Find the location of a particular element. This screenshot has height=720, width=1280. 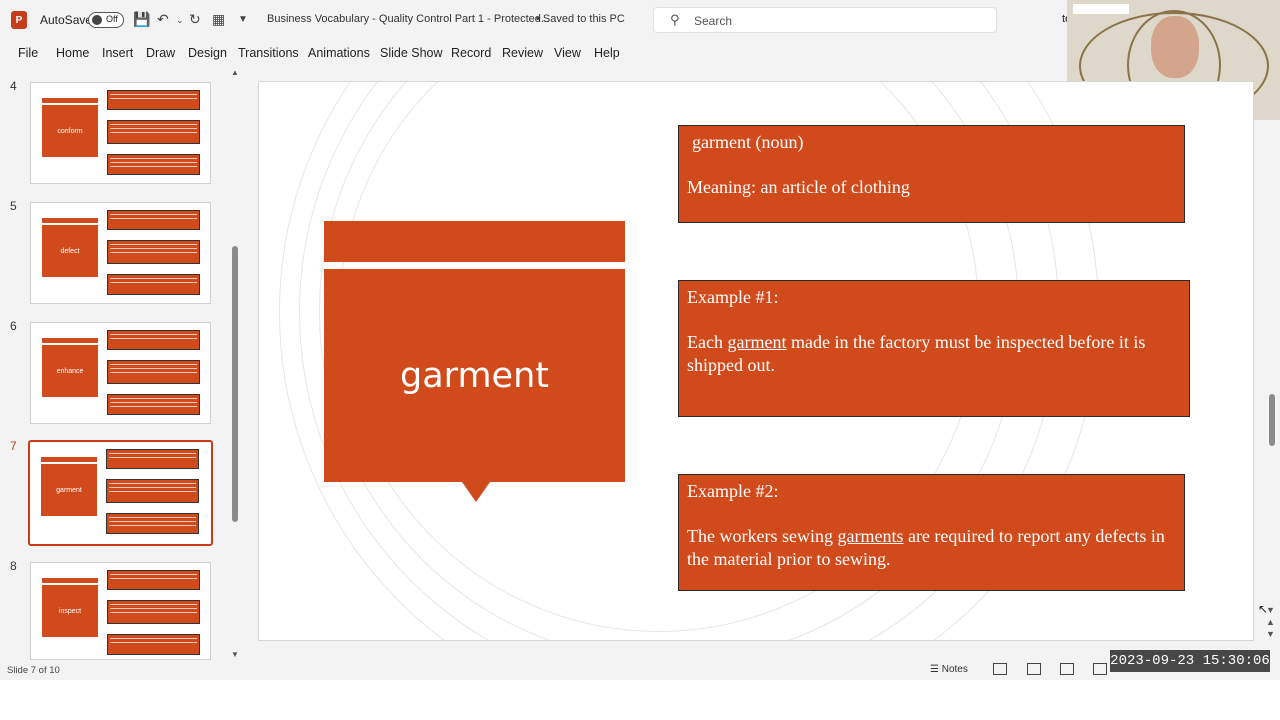

autosave-toggle: Off is located at coordinates (106, 20).